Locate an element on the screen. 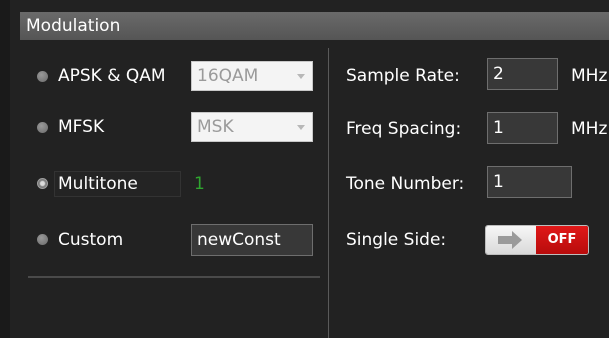  sample-rate-input: 2 is located at coordinates (522, 74).